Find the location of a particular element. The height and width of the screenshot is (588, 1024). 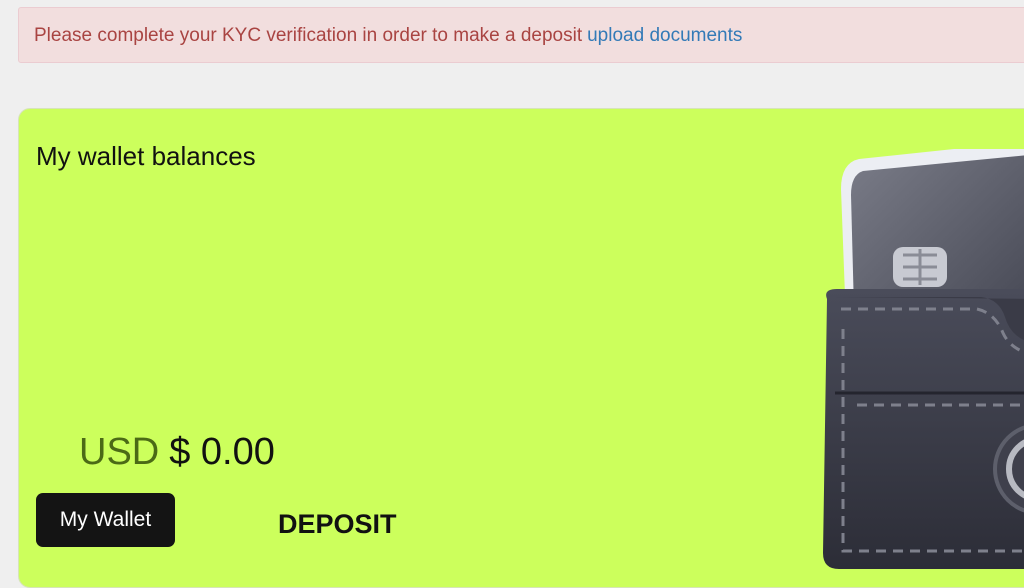

balance-display: USD $ 0.00 is located at coordinates (177, 452).